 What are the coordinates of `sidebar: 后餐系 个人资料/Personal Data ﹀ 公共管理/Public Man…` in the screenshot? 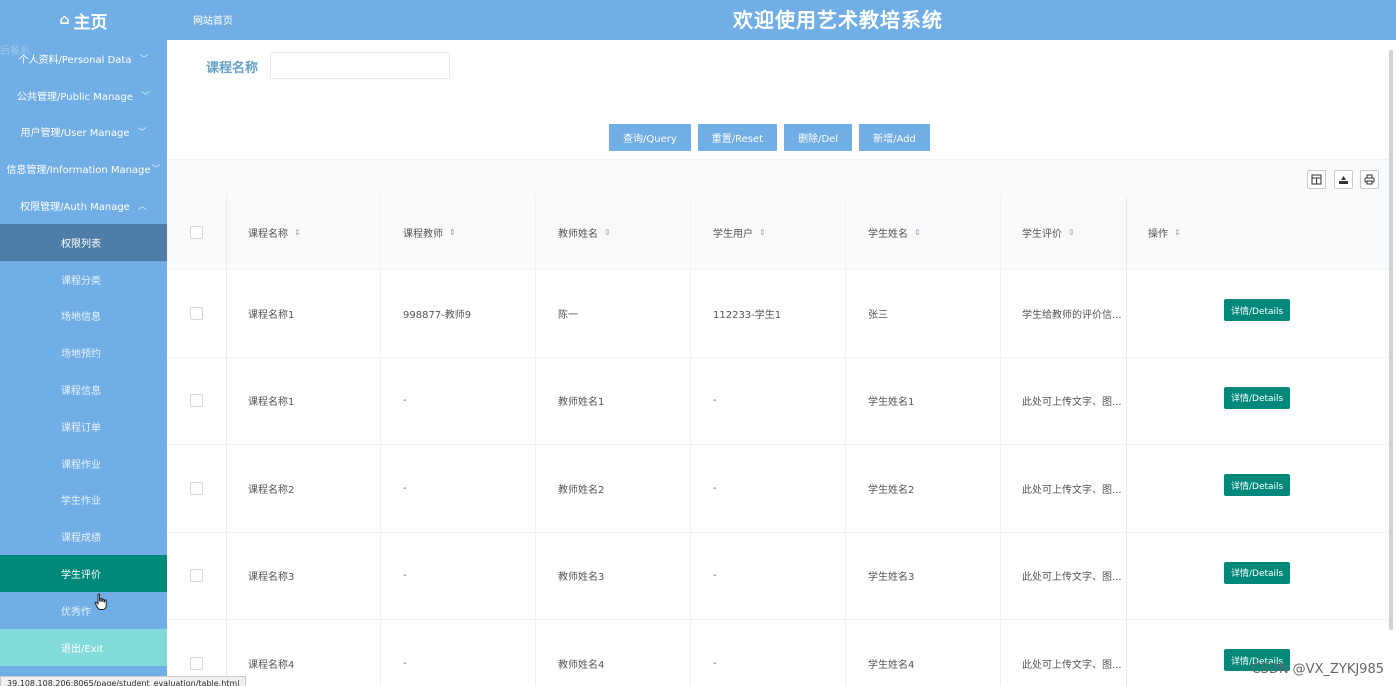 It's located at (83, 363).